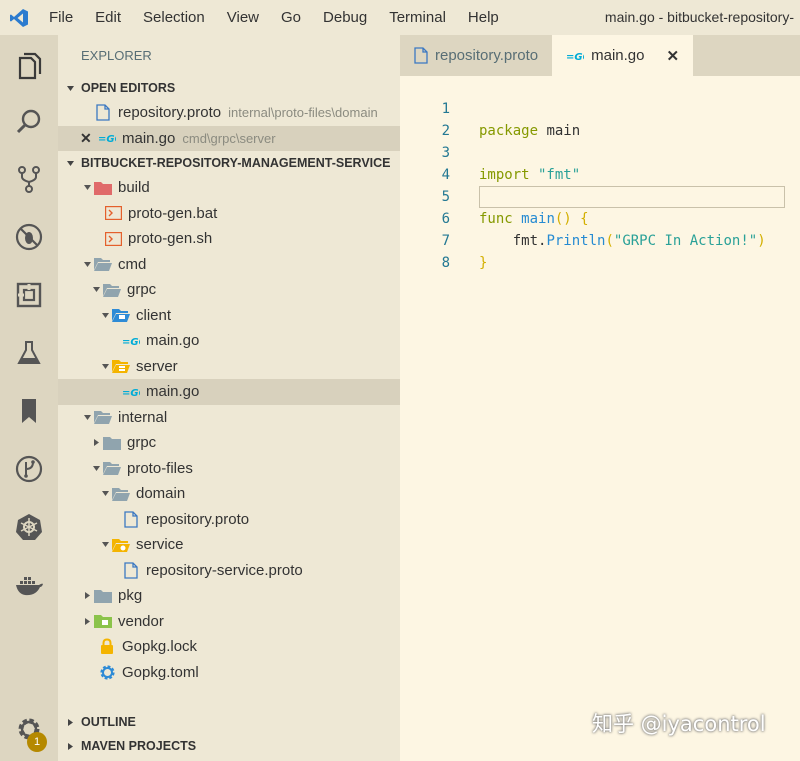  Describe the element at coordinates (229, 596) in the screenshot. I see `tree-folder-pkg: pkg` at that location.